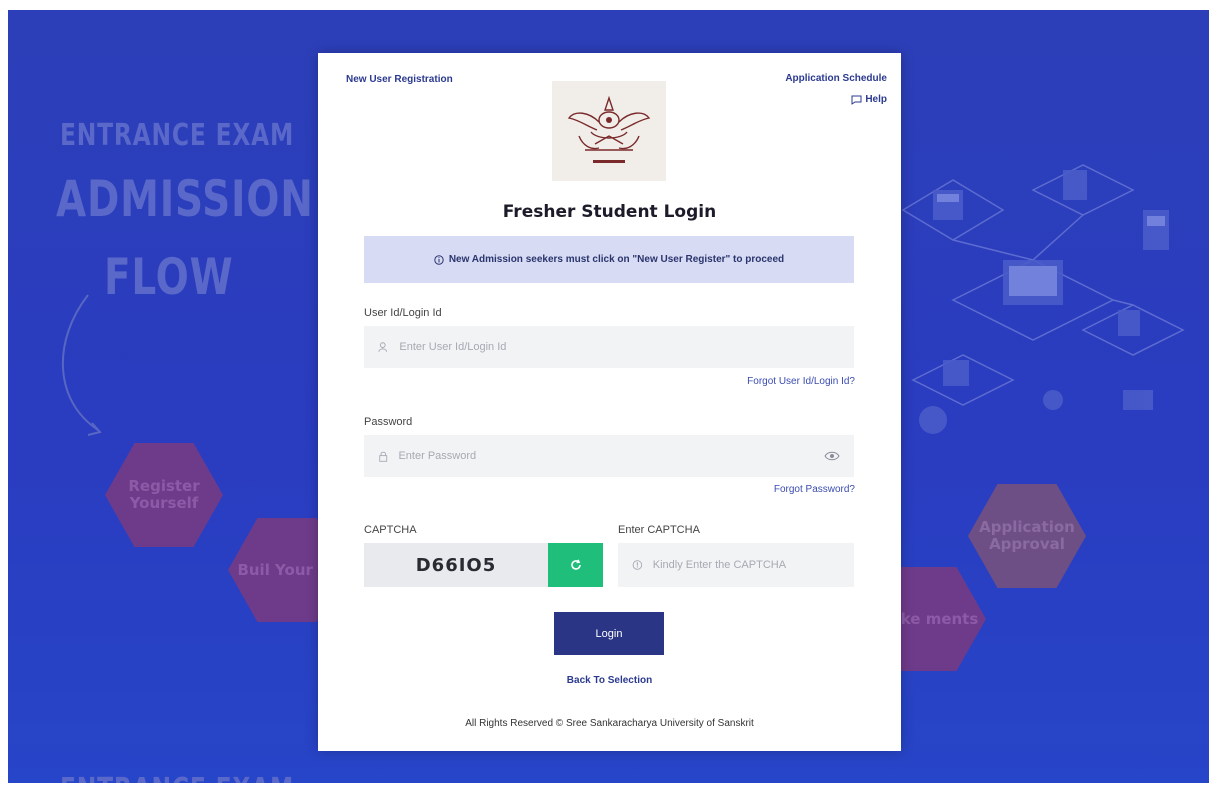 The width and height of the screenshot is (1209, 785). Describe the element at coordinates (399, 79) in the screenshot. I see `new-user-registration-link: New User Registration` at that location.